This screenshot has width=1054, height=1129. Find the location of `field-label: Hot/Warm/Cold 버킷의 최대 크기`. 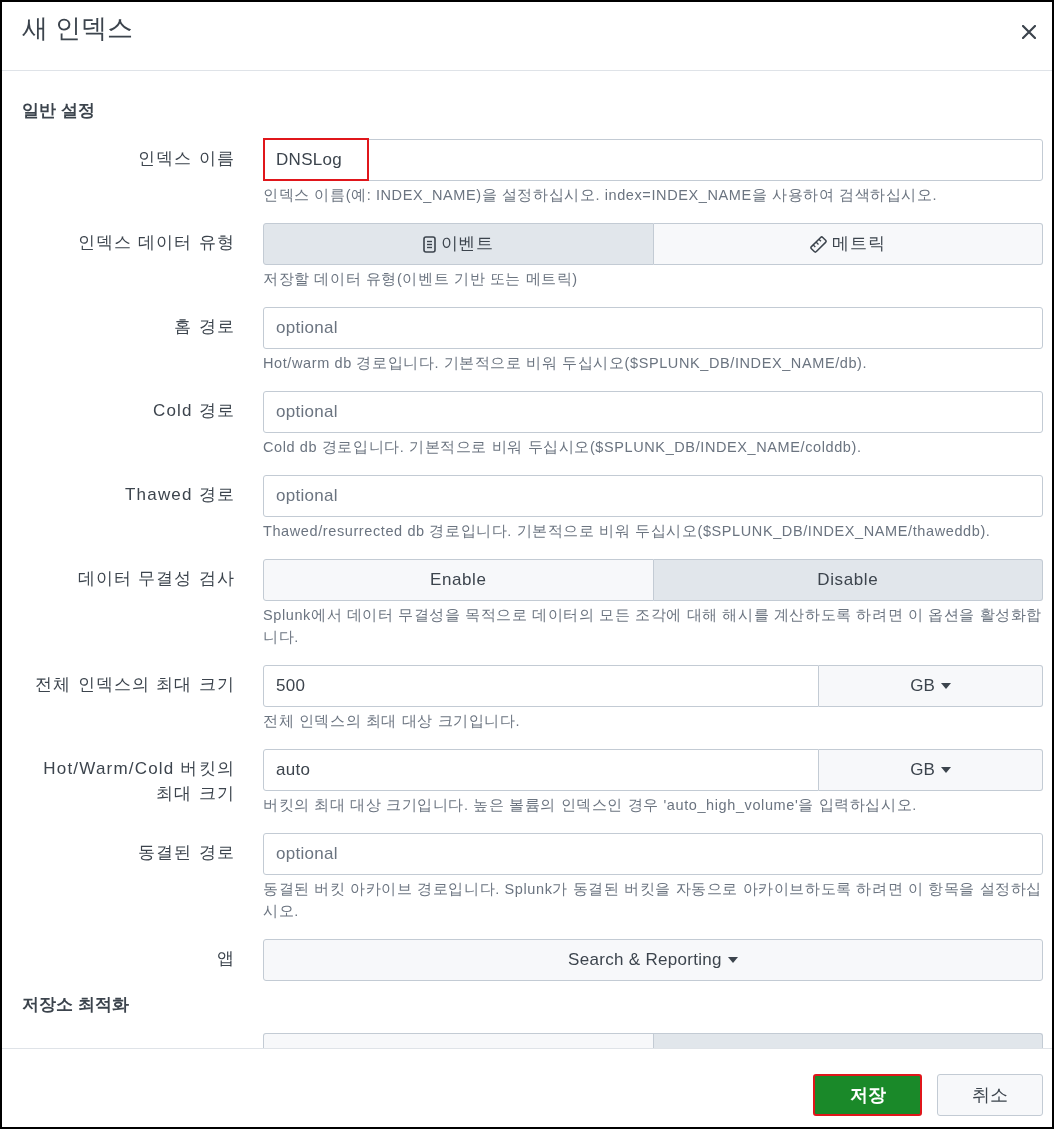

field-label: Hot/Warm/Cold 버킷의 최대 크기 is located at coordinates (138, 781).